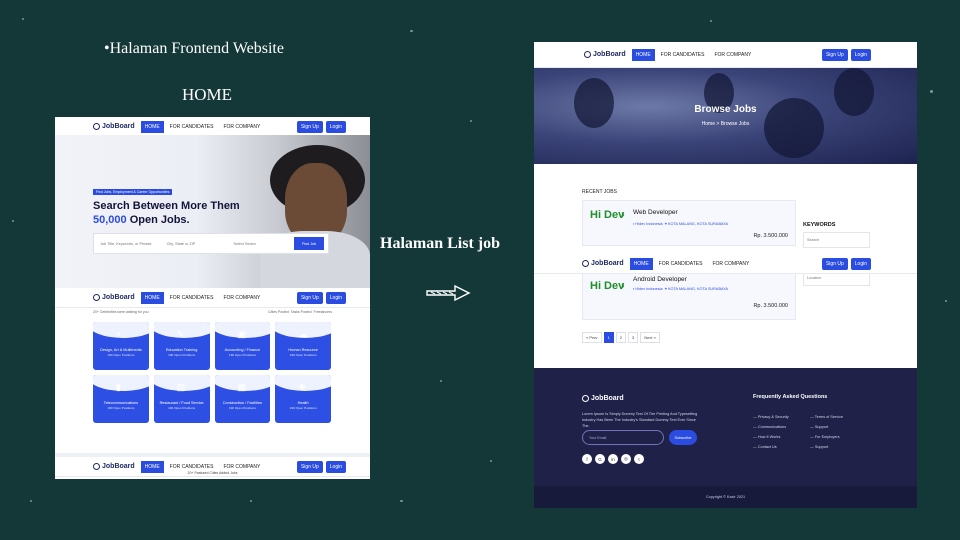 Image resolution: width=960 pixels, height=540 pixels. Describe the element at coordinates (242, 403) in the screenshot. I see `category-name: Construction / Facilities` at that location.